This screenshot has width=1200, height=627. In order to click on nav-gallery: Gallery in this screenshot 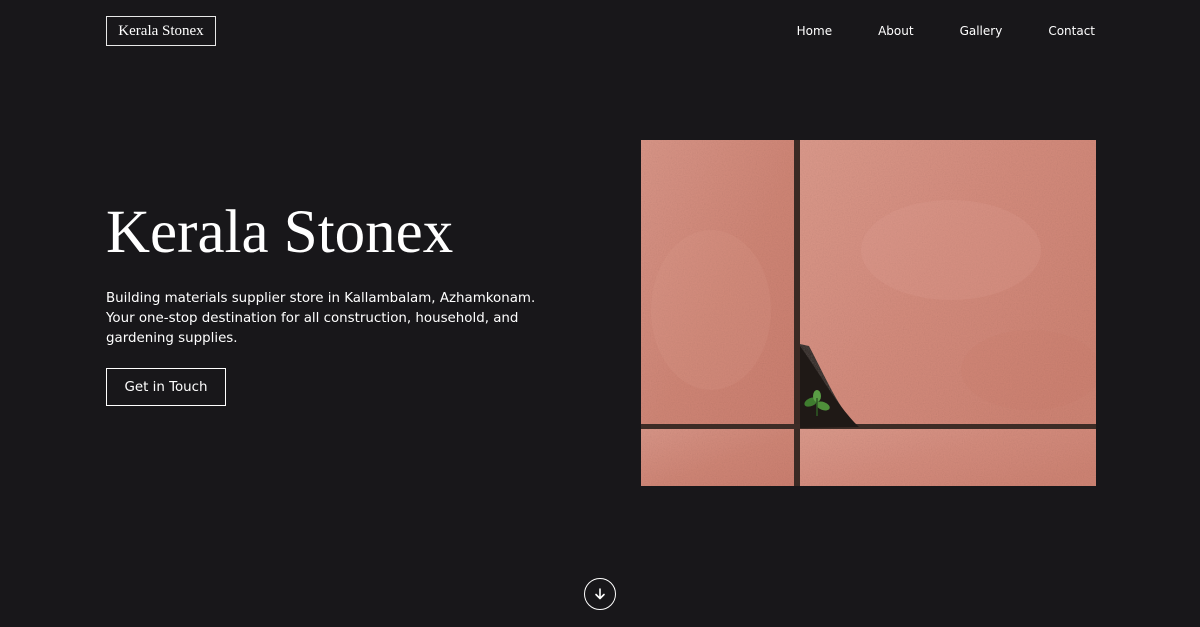, I will do `click(981, 31)`.